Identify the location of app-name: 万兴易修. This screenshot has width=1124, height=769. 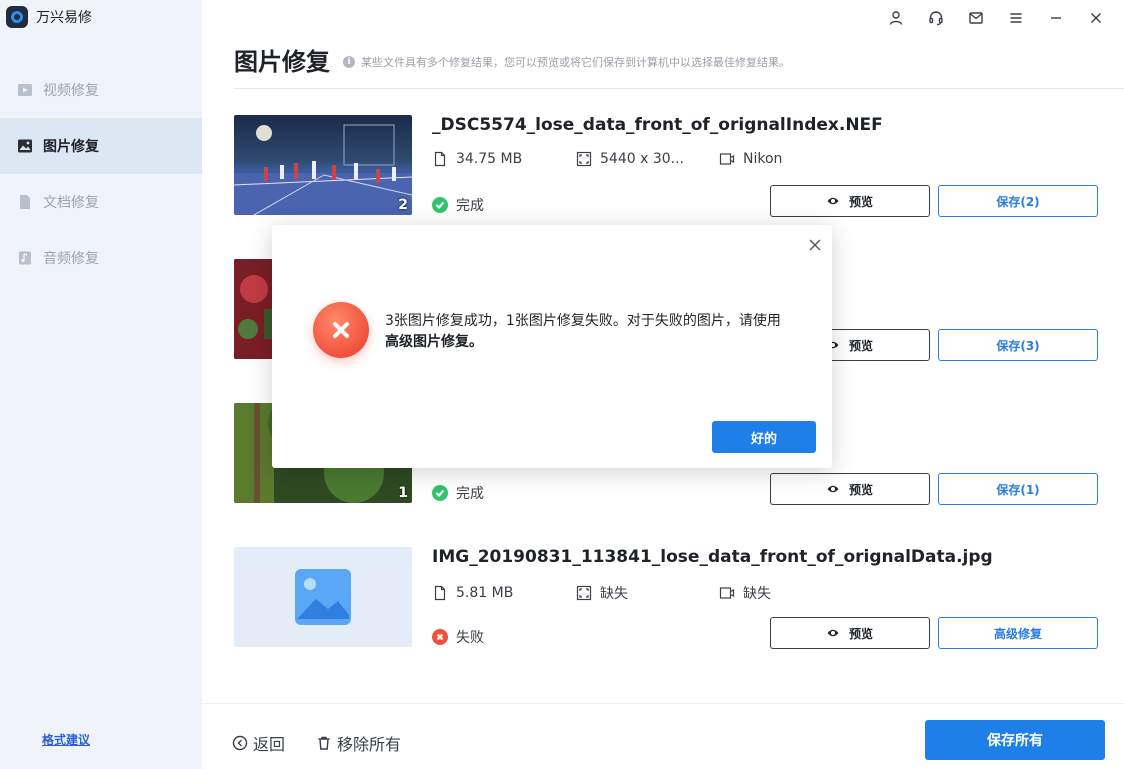
(64, 18).